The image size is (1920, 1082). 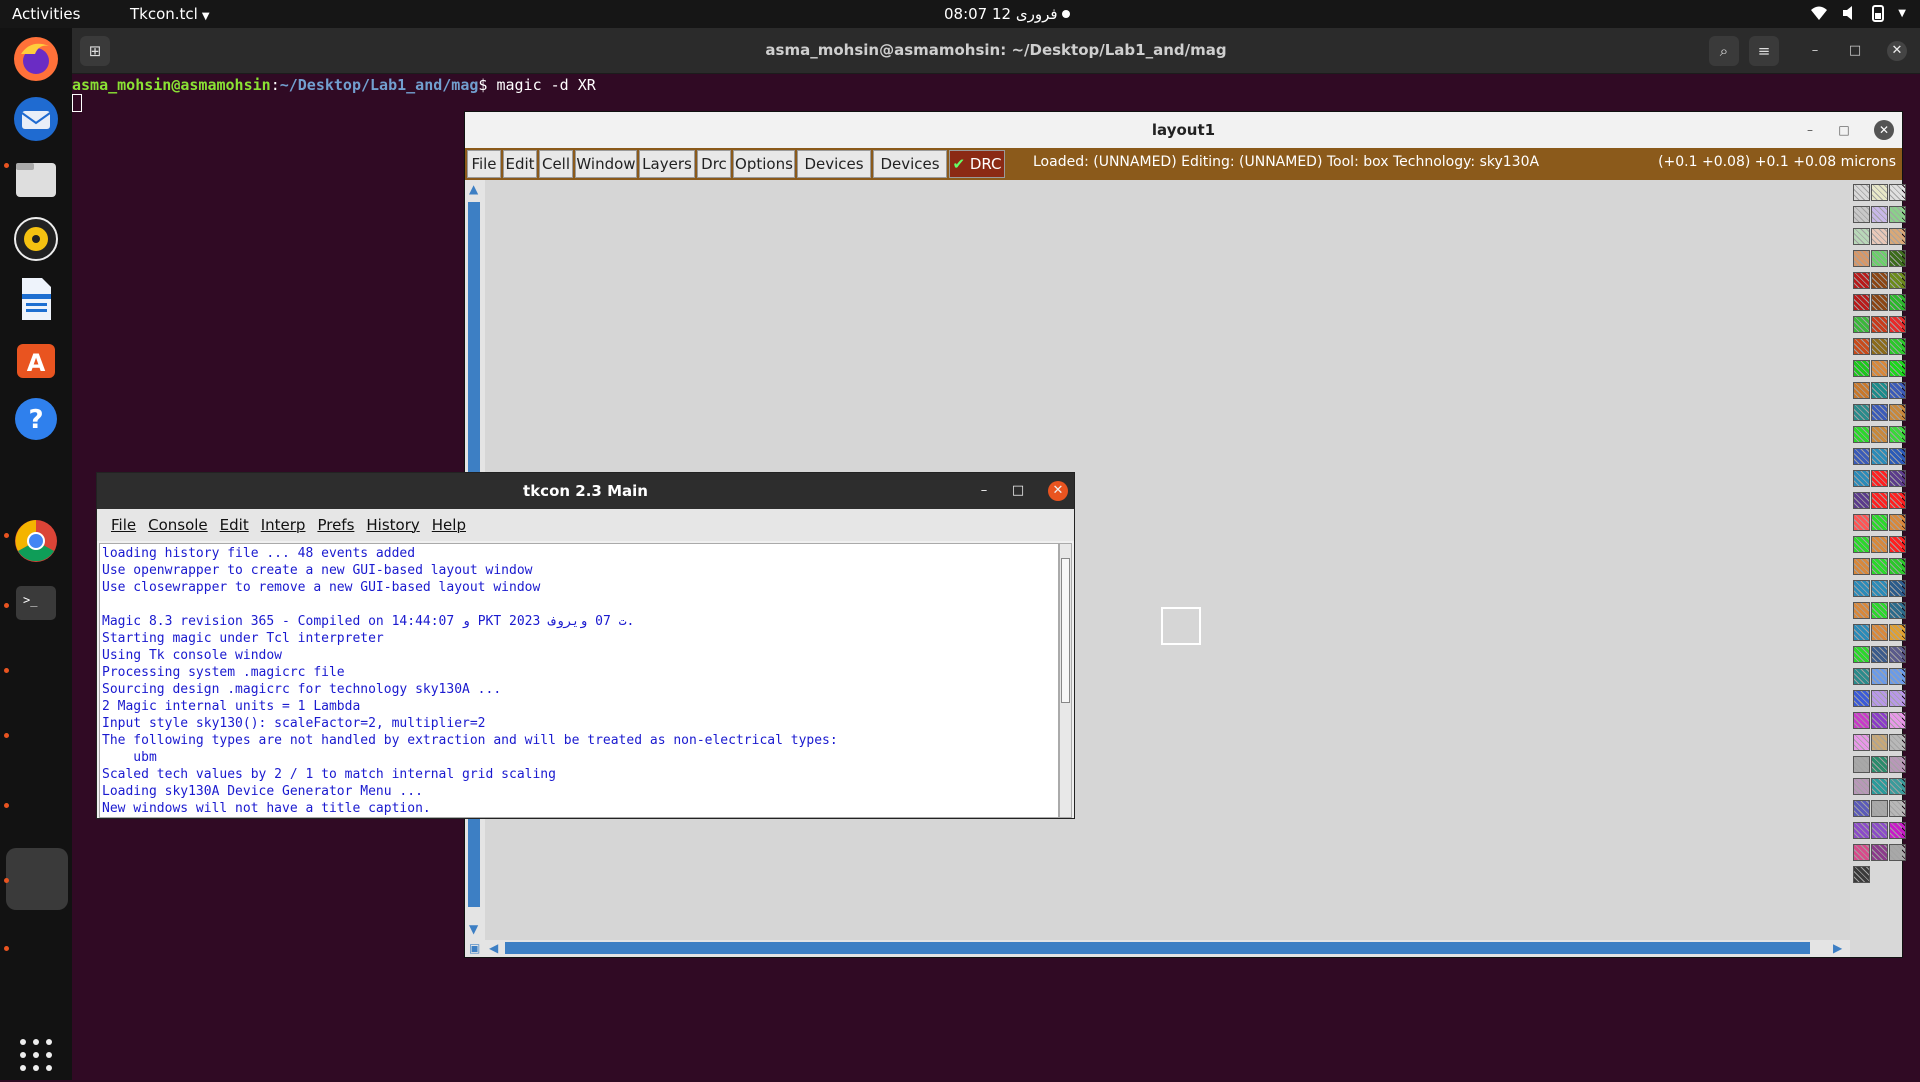 I want to click on arrow-down-icon: ▼, so click(x=473, y=929).